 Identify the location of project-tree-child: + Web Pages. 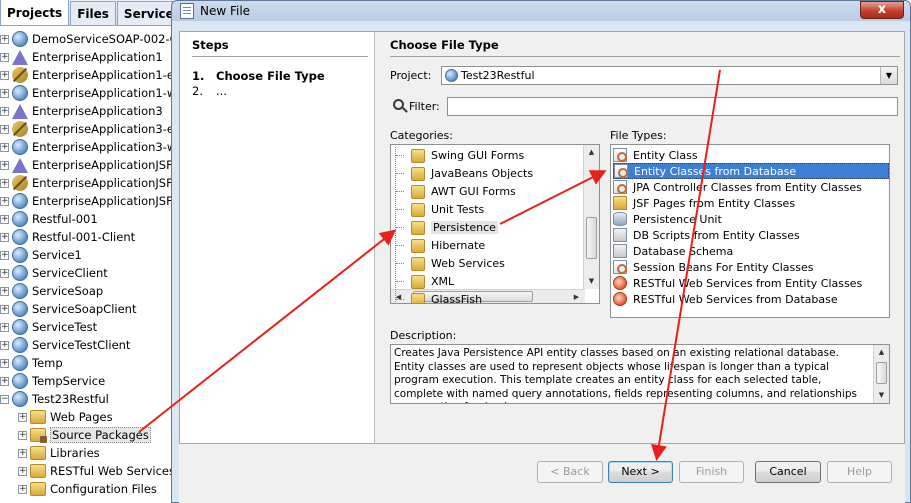
(88, 417).